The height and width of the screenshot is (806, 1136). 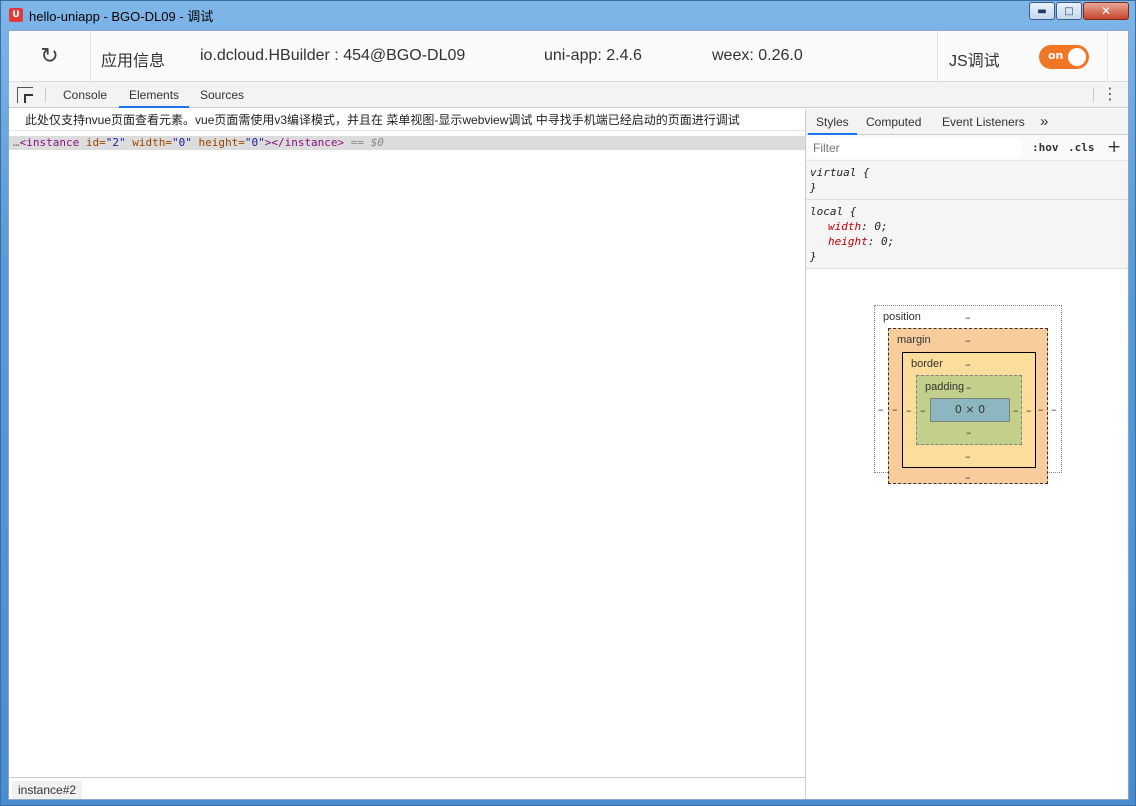 I want to click on attr-name: id=, so click(x=92, y=142).